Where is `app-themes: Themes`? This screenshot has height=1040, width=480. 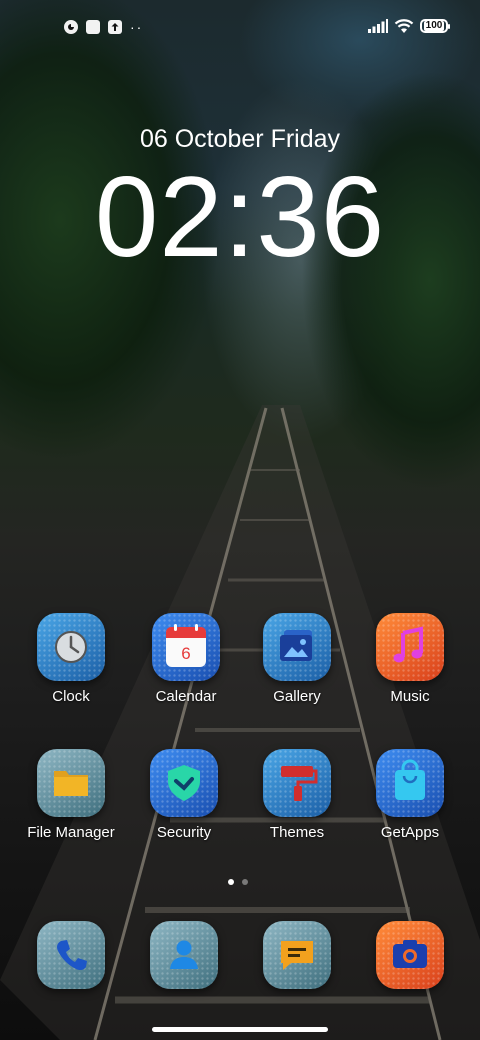 app-themes: Themes is located at coordinates (297, 795).